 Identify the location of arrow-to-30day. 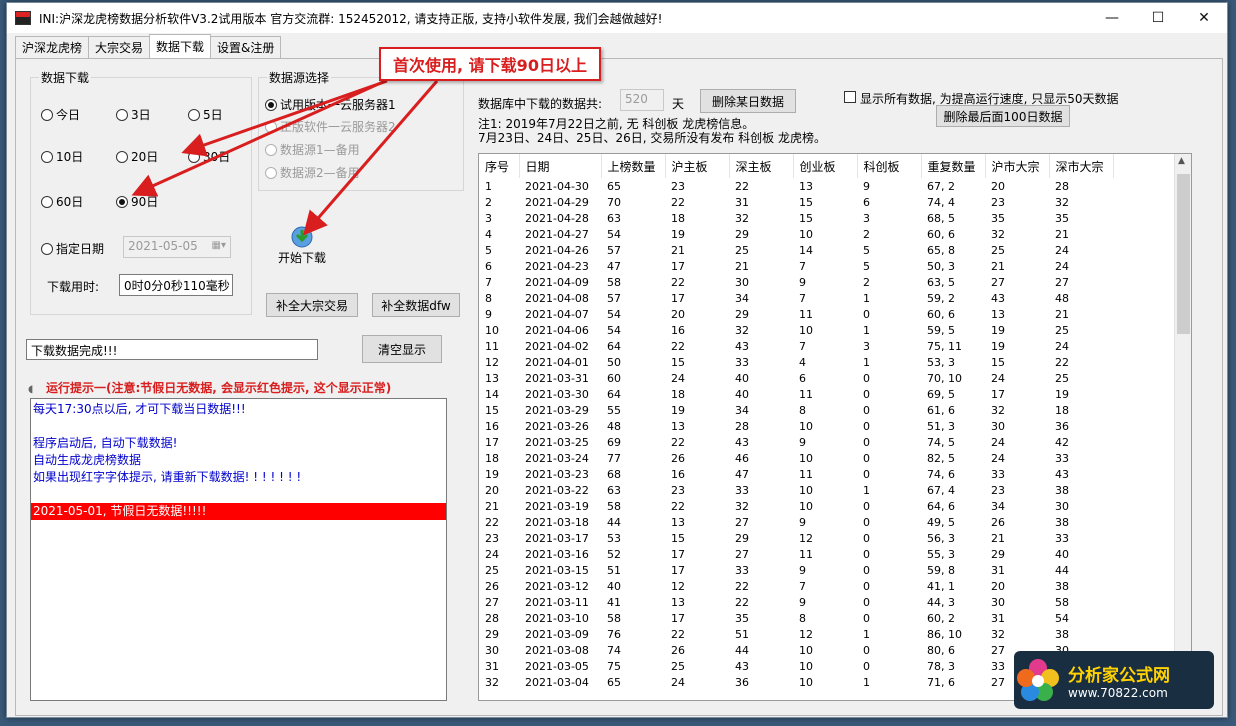
(284, 118).